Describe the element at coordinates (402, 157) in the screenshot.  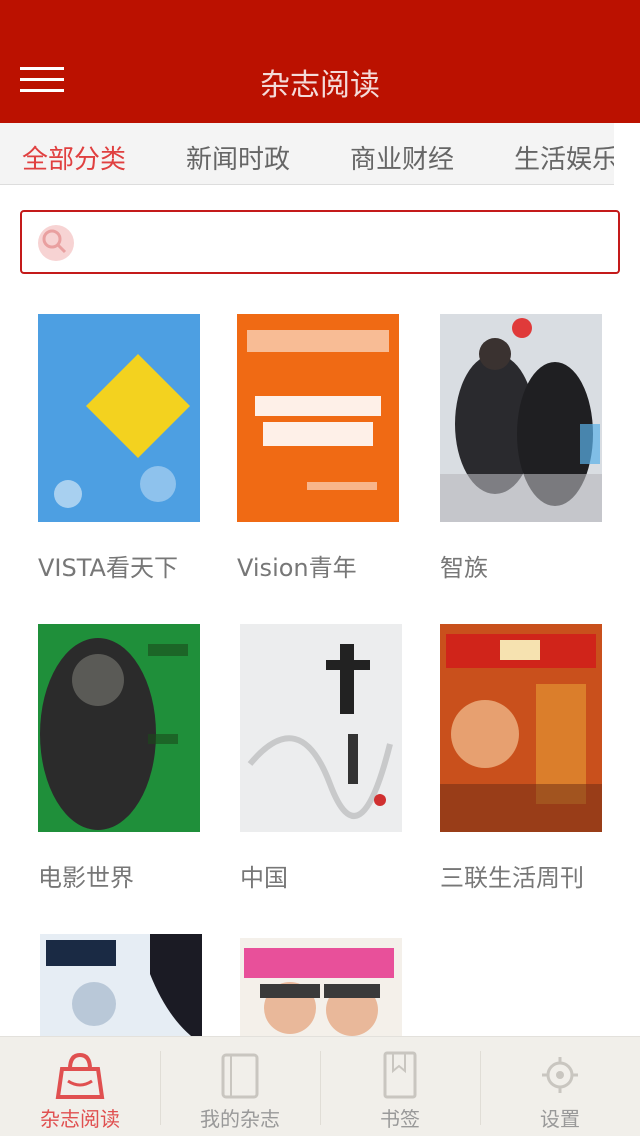
I see `tab-finance: 商业财经` at that location.